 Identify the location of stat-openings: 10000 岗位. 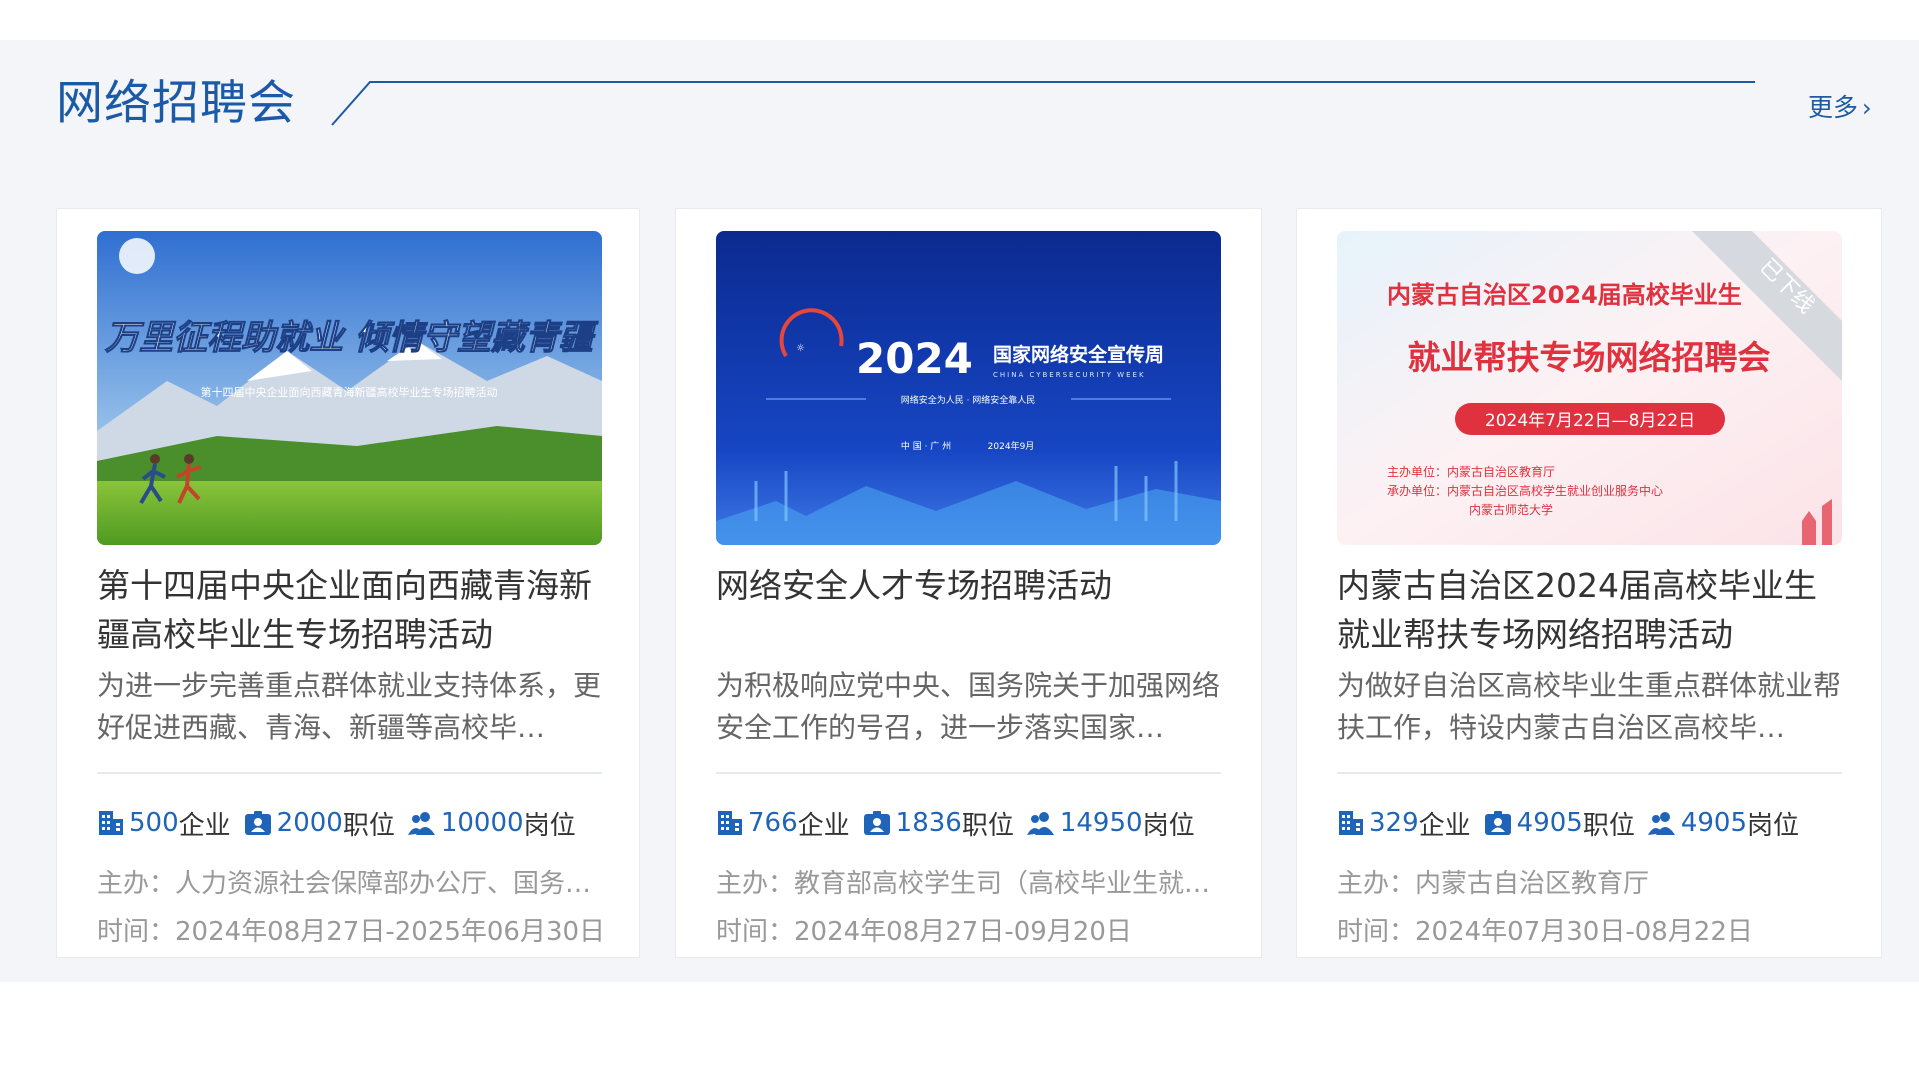
(491, 823).